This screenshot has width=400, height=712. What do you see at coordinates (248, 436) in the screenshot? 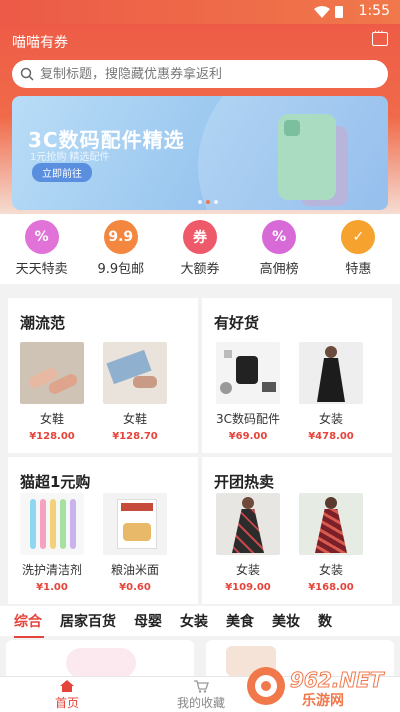
I see `product-price: ¥69.00` at bounding box center [248, 436].